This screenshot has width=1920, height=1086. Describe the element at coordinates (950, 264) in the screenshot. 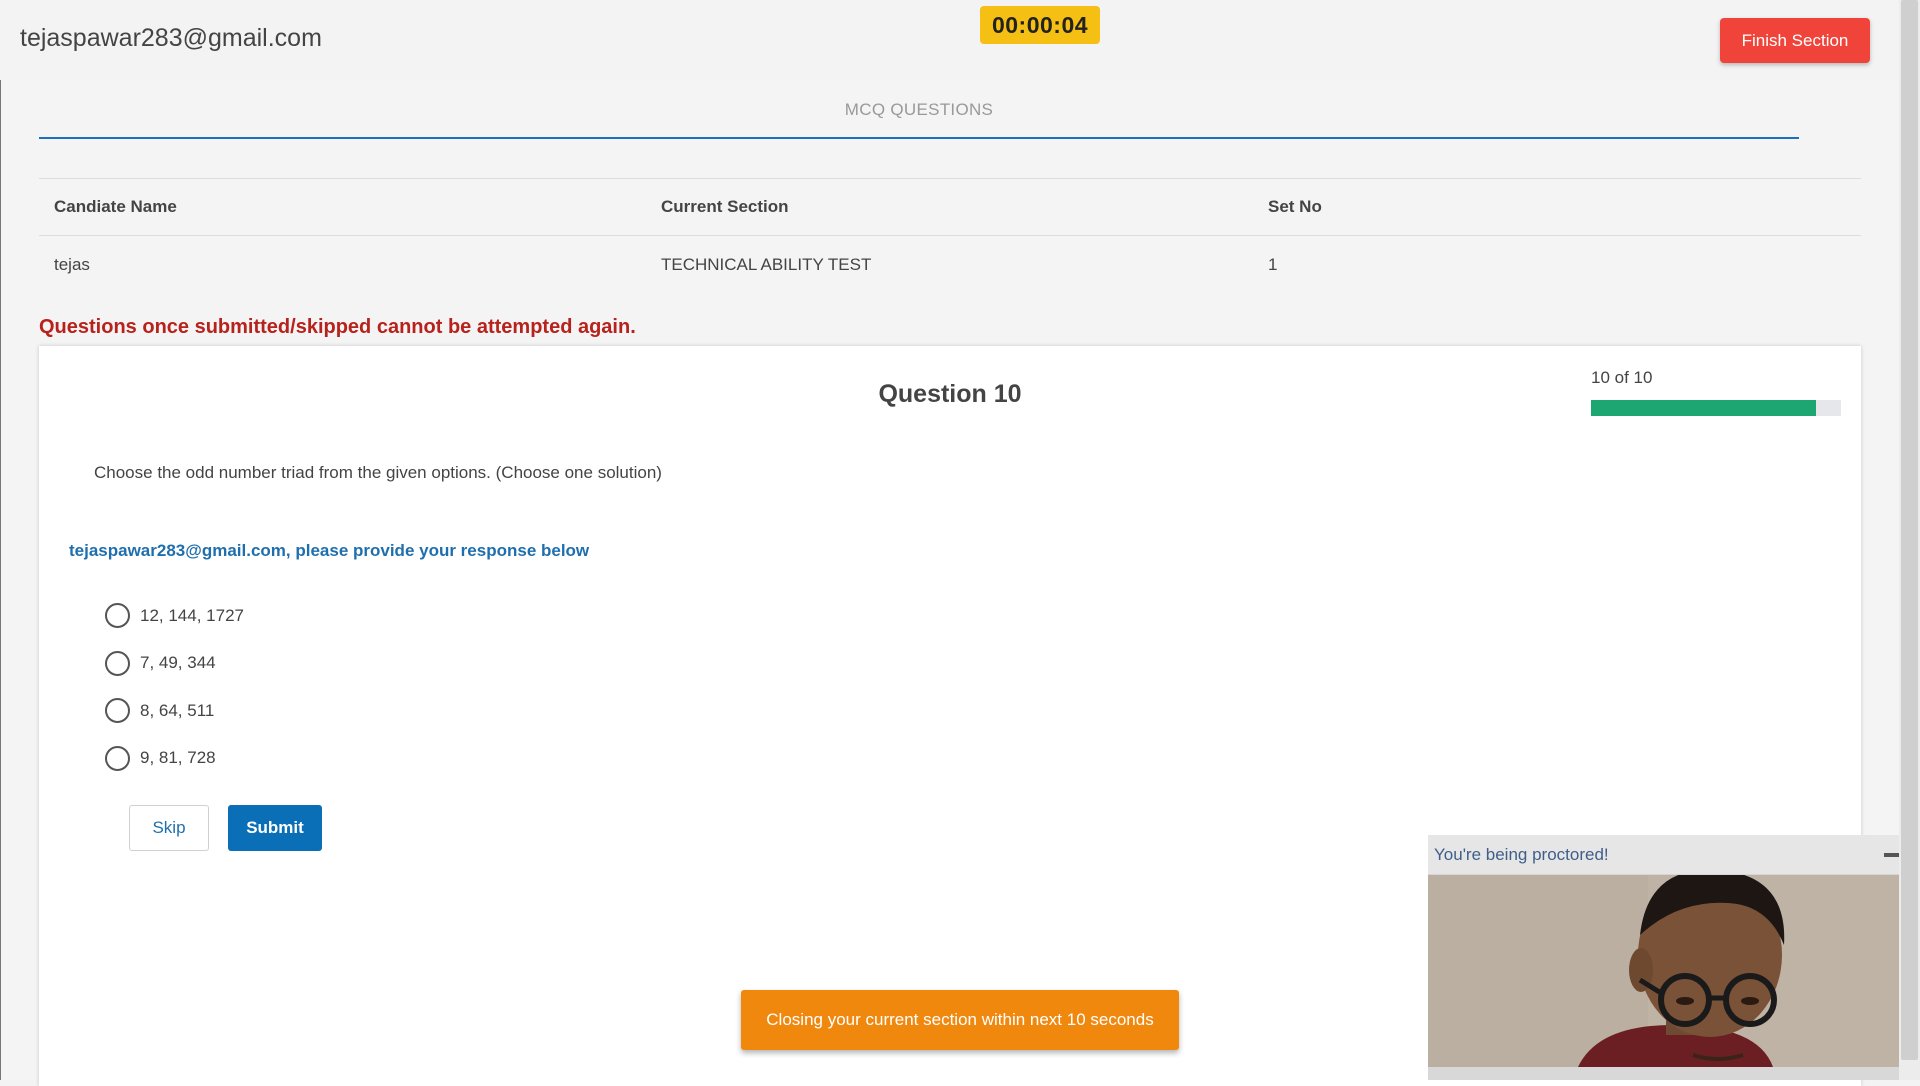

I see `info-table-row: tejas TECHNICAL ABILITY TEST 1` at that location.